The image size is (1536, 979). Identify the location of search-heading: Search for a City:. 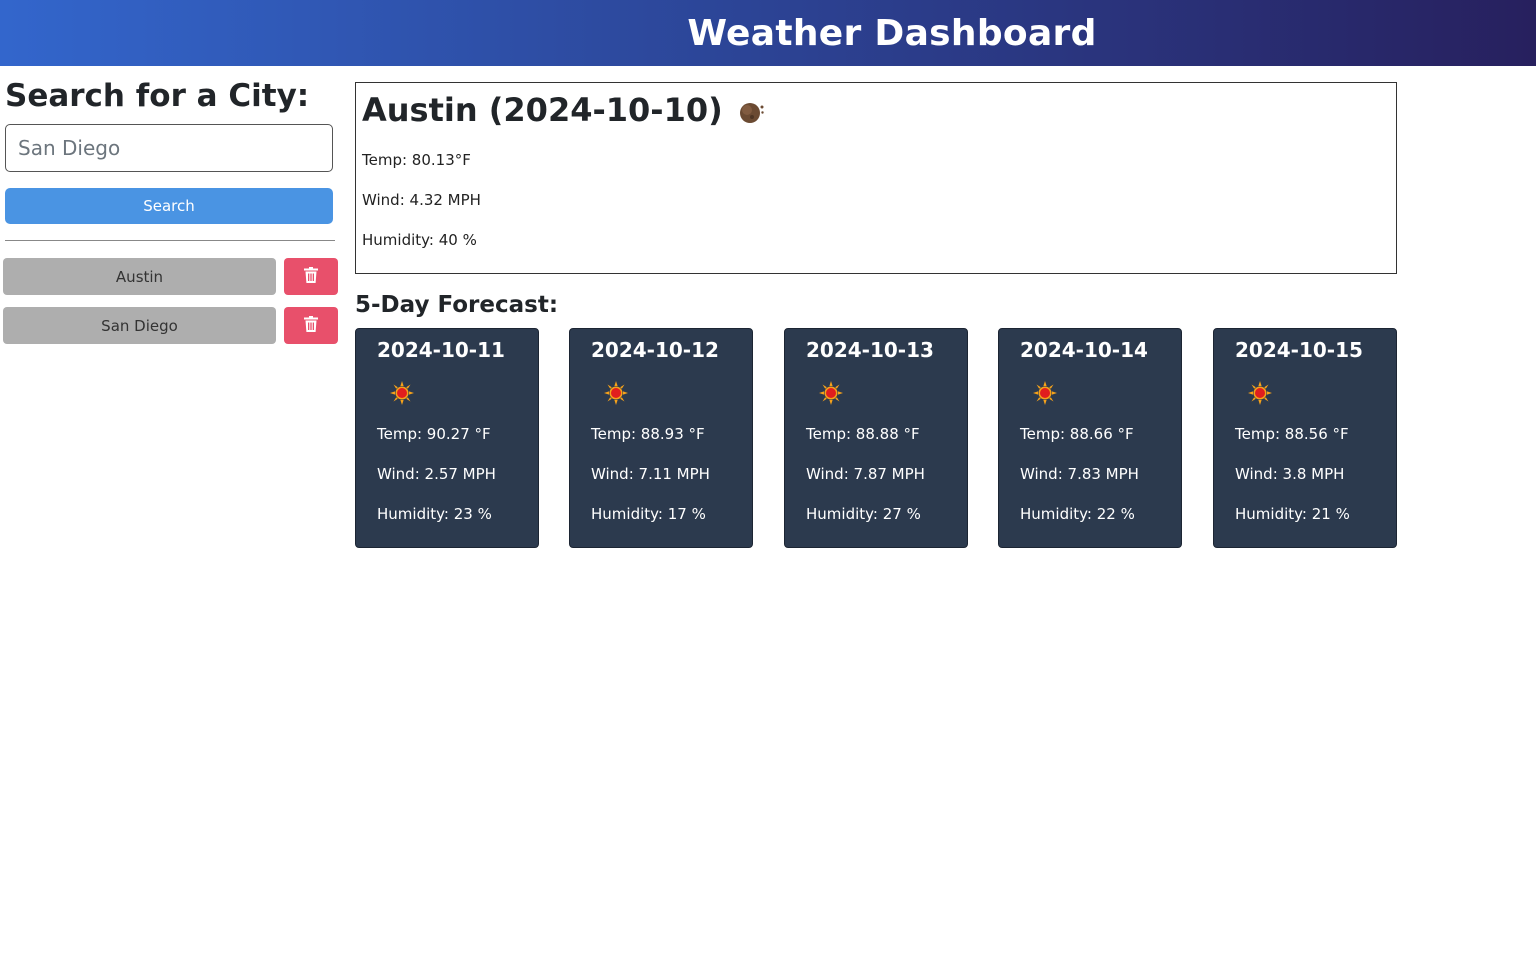
(157, 96).